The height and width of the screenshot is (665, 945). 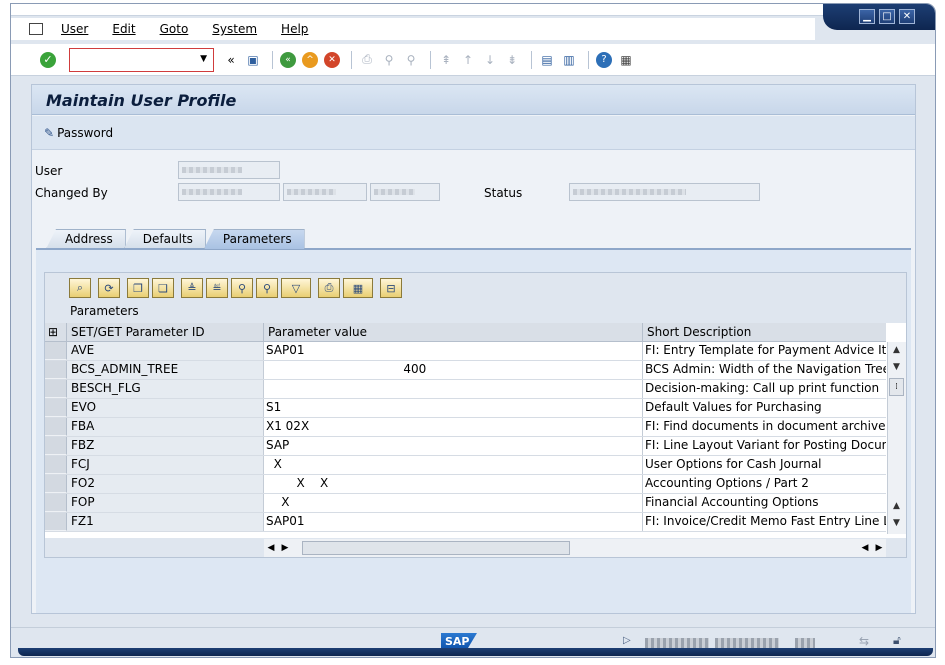 I want to click on tab-defaults: Defaults, so click(x=164, y=239).